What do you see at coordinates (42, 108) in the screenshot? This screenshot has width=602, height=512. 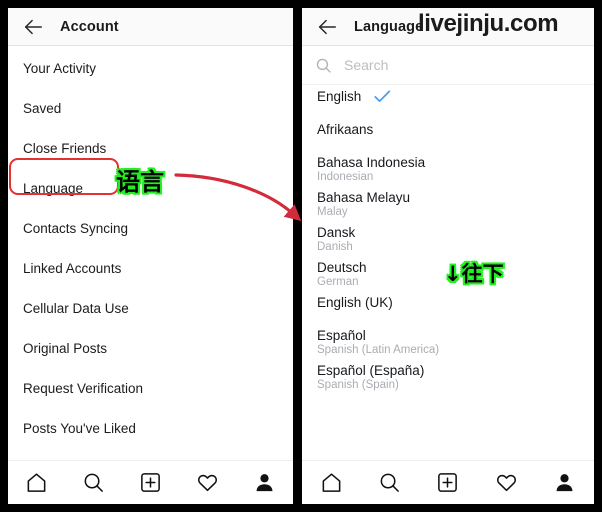 I see `setting-label: Saved` at bounding box center [42, 108].